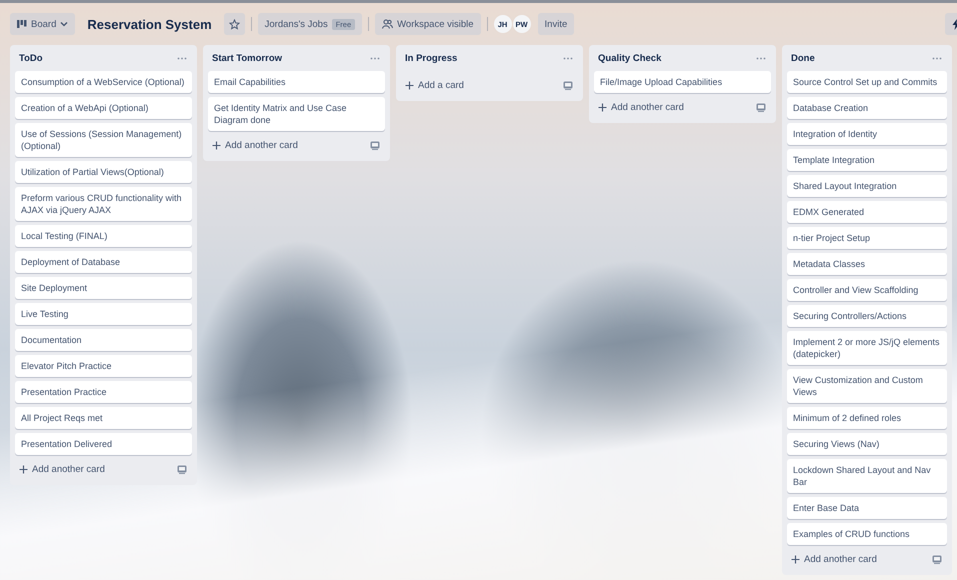  Describe the element at coordinates (867, 476) in the screenshot. I see `task-card: Lockdown Shared Layout and Nav Bar` at that location.